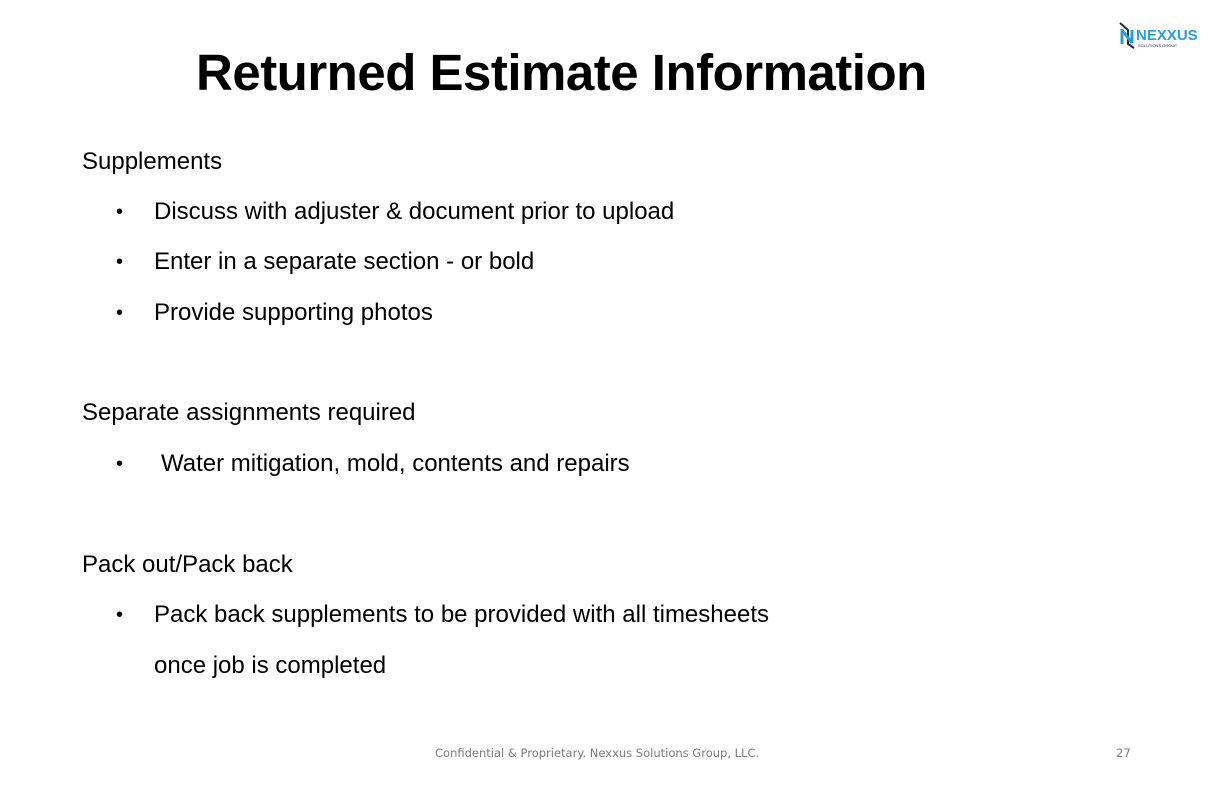  What do you see at coordinates (249, 412) in the screenshot?
I see `section-heading-separate-assignments: Separate assignments required` at bounding box center [249, 412].